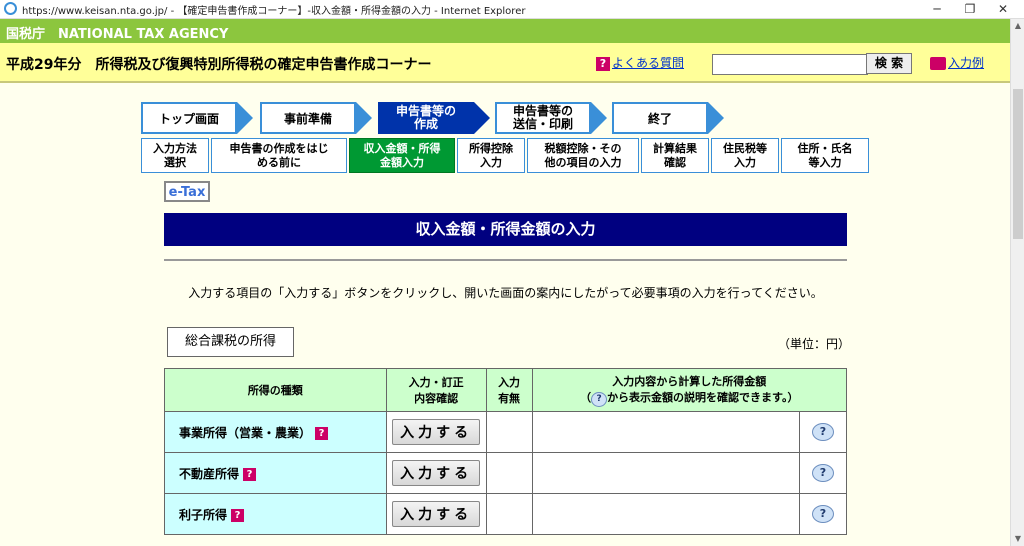 This screenshot has width=1024, height=546. Describe the element at coordinates (675, 148) in the screenshot. I see `substep-6-label-1: 計算結果` at that location.